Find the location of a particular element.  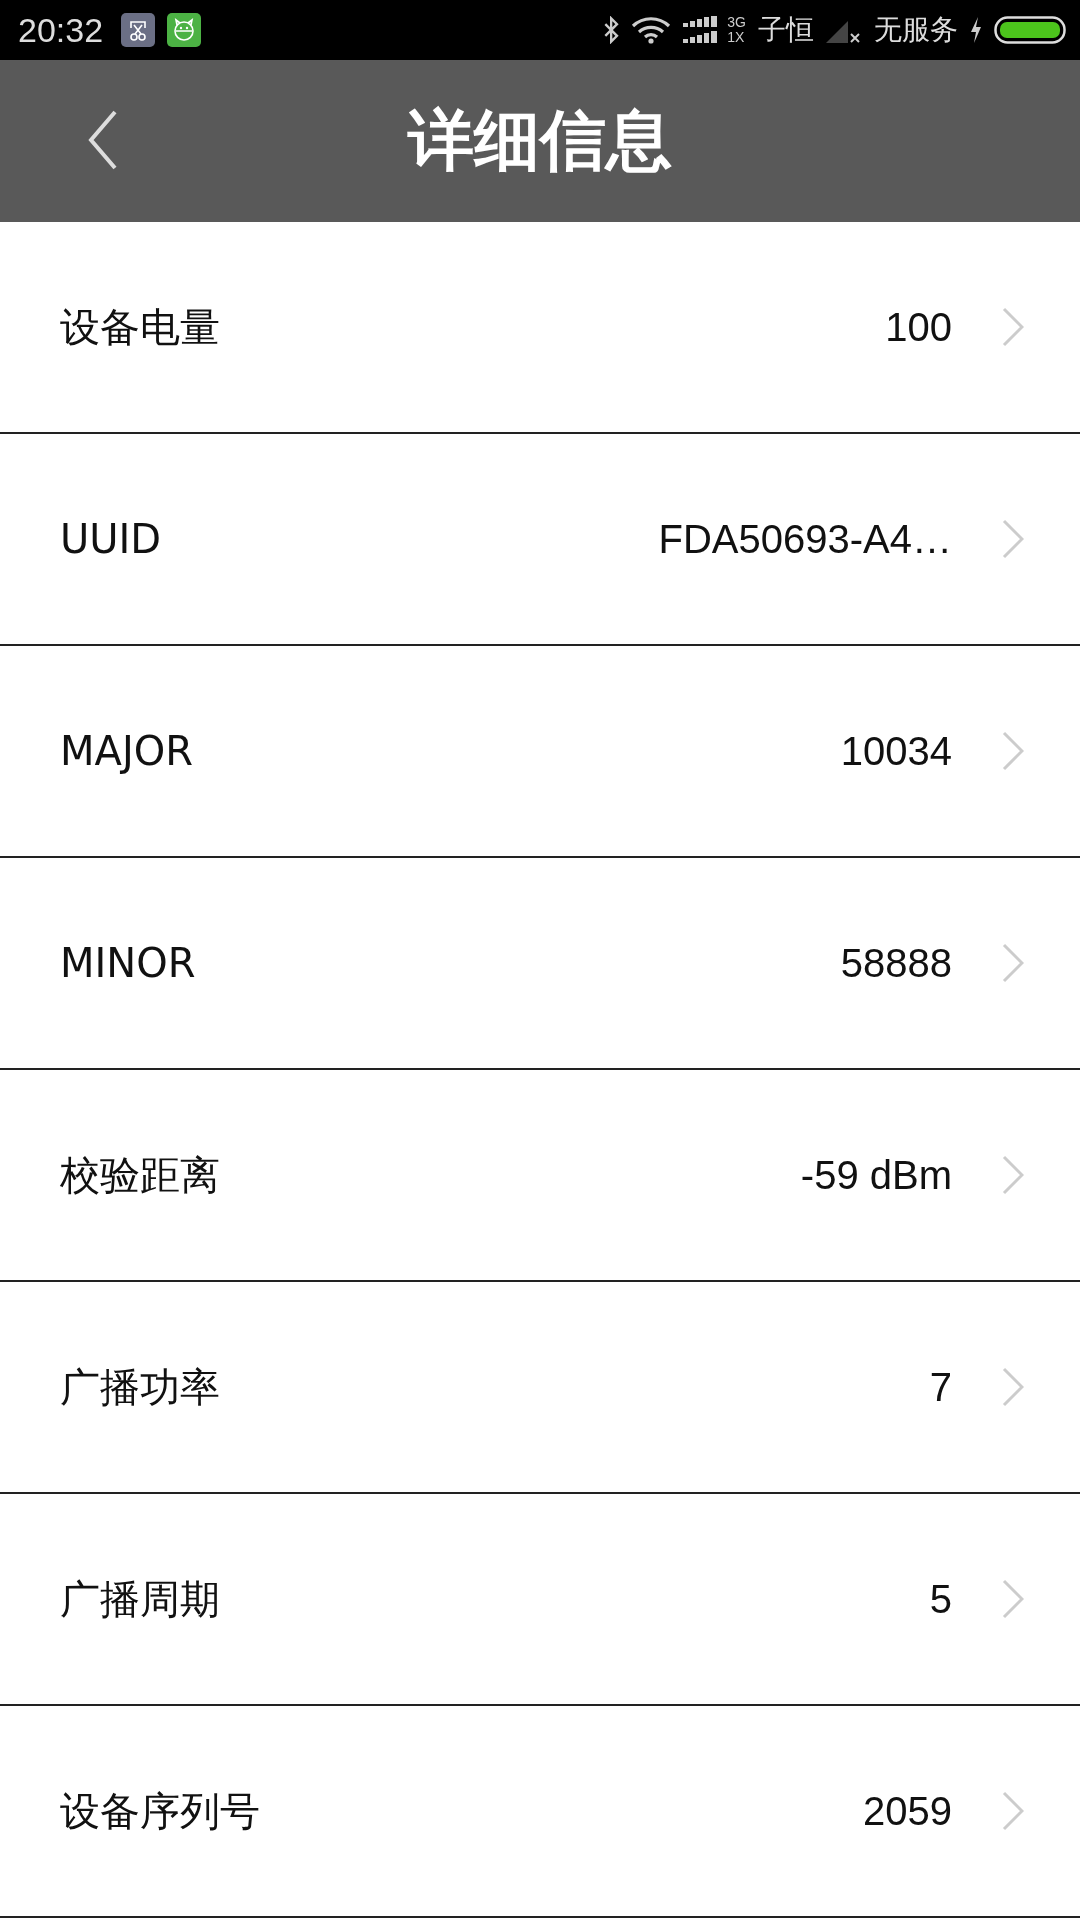

charging-icon is located at coordinates (976, 30).